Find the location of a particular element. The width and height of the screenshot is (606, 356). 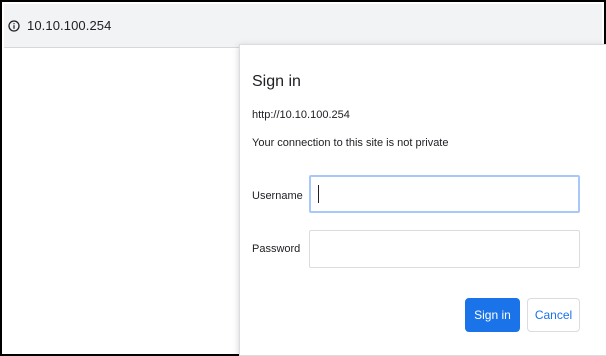

username-label: Username is located at coordinates (277, 196).